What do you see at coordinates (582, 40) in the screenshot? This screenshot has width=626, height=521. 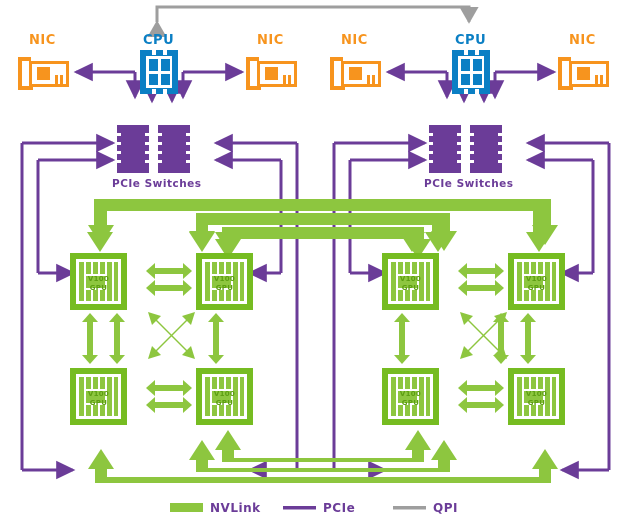 I see `nic-label-4: NIC` at bounding box center [582, 40].